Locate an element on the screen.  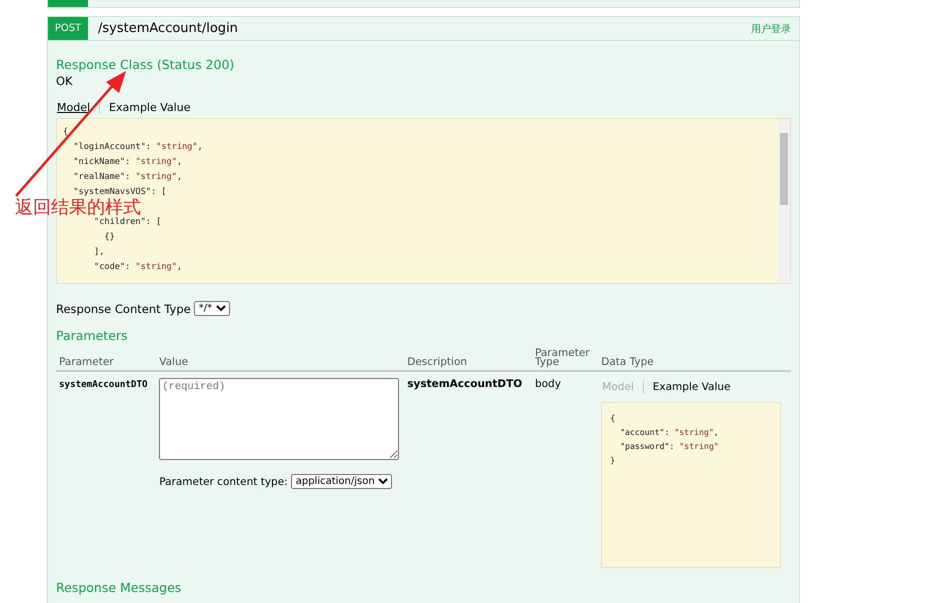
operation-header: POST /systemAccount/login 用户登录 is located at coordinates (423, 29).